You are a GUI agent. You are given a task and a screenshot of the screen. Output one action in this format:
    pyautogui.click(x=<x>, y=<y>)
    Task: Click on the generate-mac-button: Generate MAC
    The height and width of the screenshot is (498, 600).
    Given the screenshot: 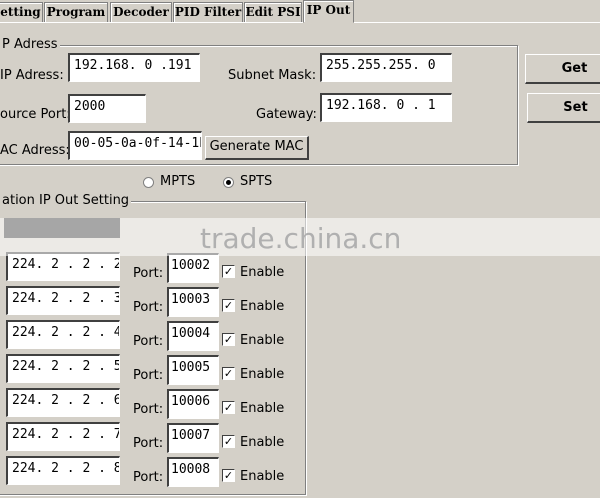 What is the action you would take?
    pyautogui.click(x=257, y=148)
    